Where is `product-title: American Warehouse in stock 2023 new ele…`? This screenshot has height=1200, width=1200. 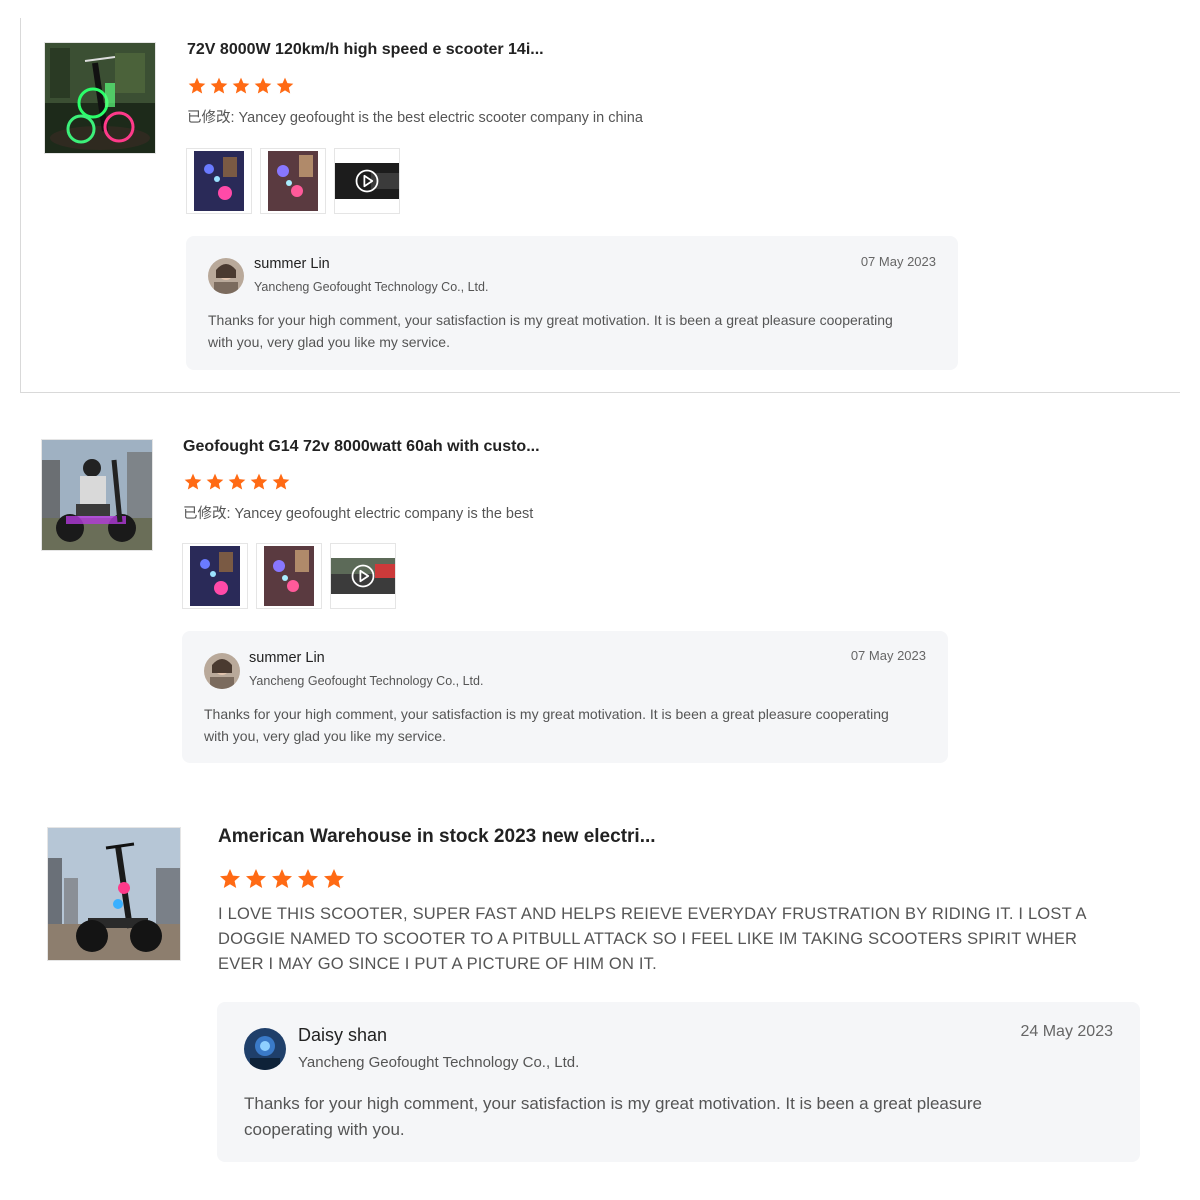 product-title: American Warehouse in stock 2023 new ele… is located at coordinates (437, 837).